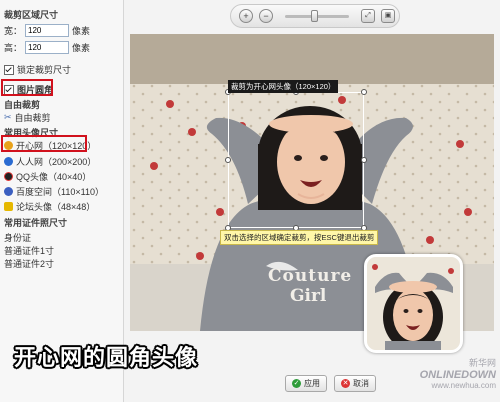 This screenshot has height=402, width=500. What do you see at coordinates (228, 160) in the screenshot?
I see `crop-handle-left` at bounding box center [228, 160].